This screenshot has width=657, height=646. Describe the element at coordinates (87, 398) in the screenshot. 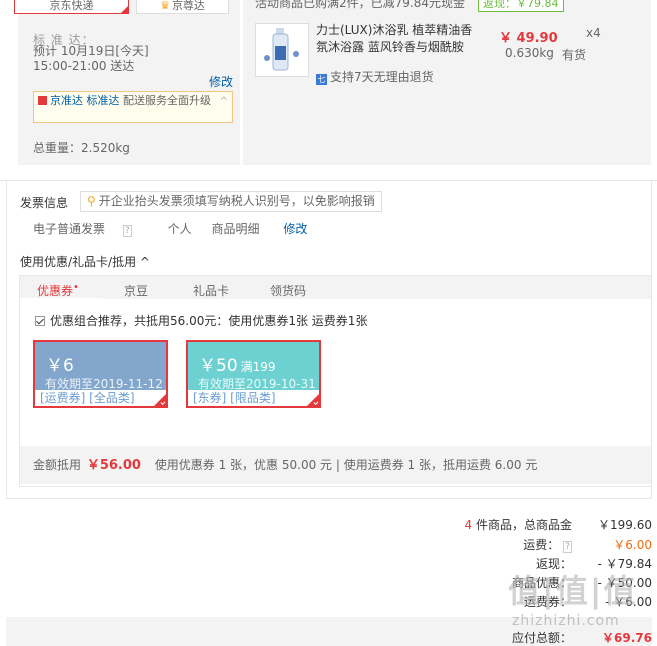

I see `coupon-scope: [运费券] [全品类]` at that location.